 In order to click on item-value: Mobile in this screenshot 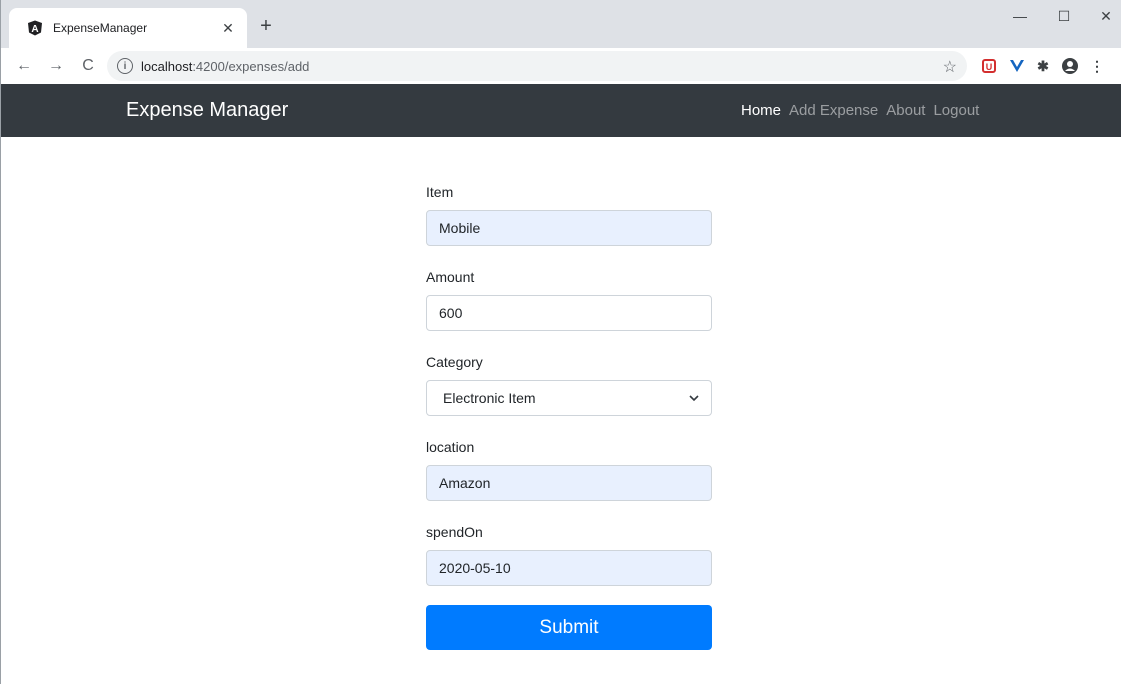, I will do `click(460, 228)`.